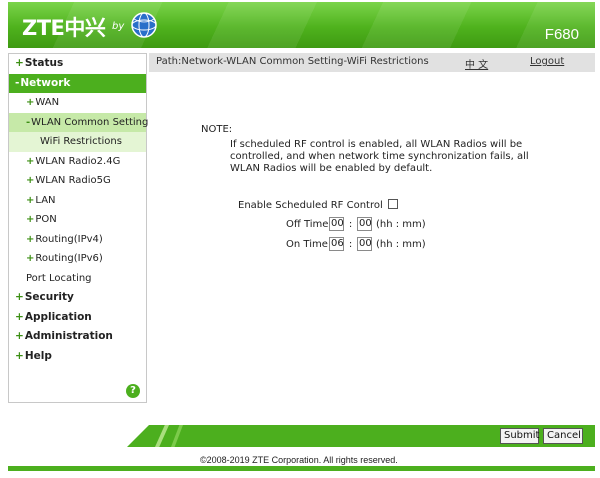 The image size is (600, 478). I want to click on logout-link: Logout, so click(547, 61).